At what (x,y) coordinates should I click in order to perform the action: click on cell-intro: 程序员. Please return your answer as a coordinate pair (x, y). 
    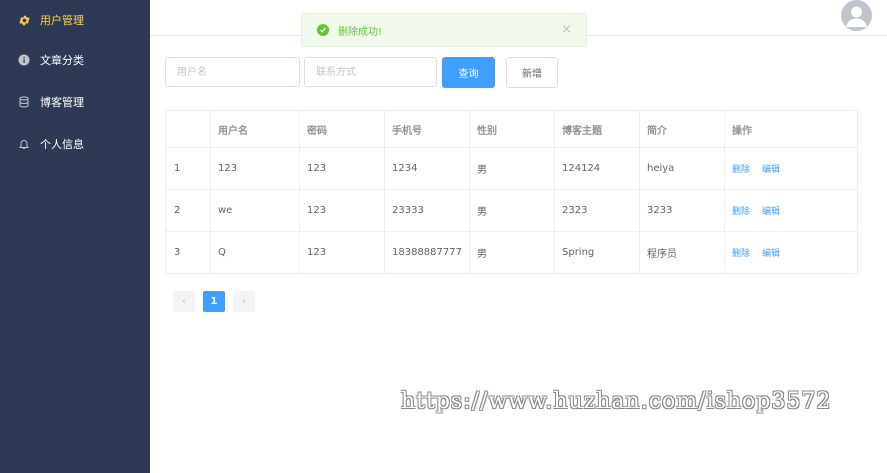
    Looking at the image, I should click on (662, 254).